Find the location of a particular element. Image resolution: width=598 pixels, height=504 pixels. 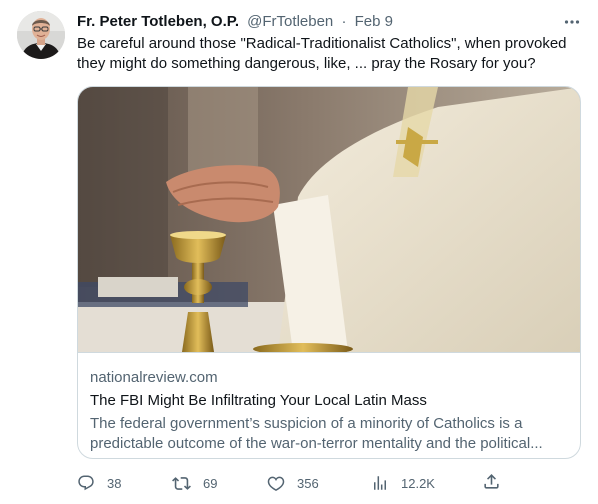

heart-icon is located at coordinates (276, 483).